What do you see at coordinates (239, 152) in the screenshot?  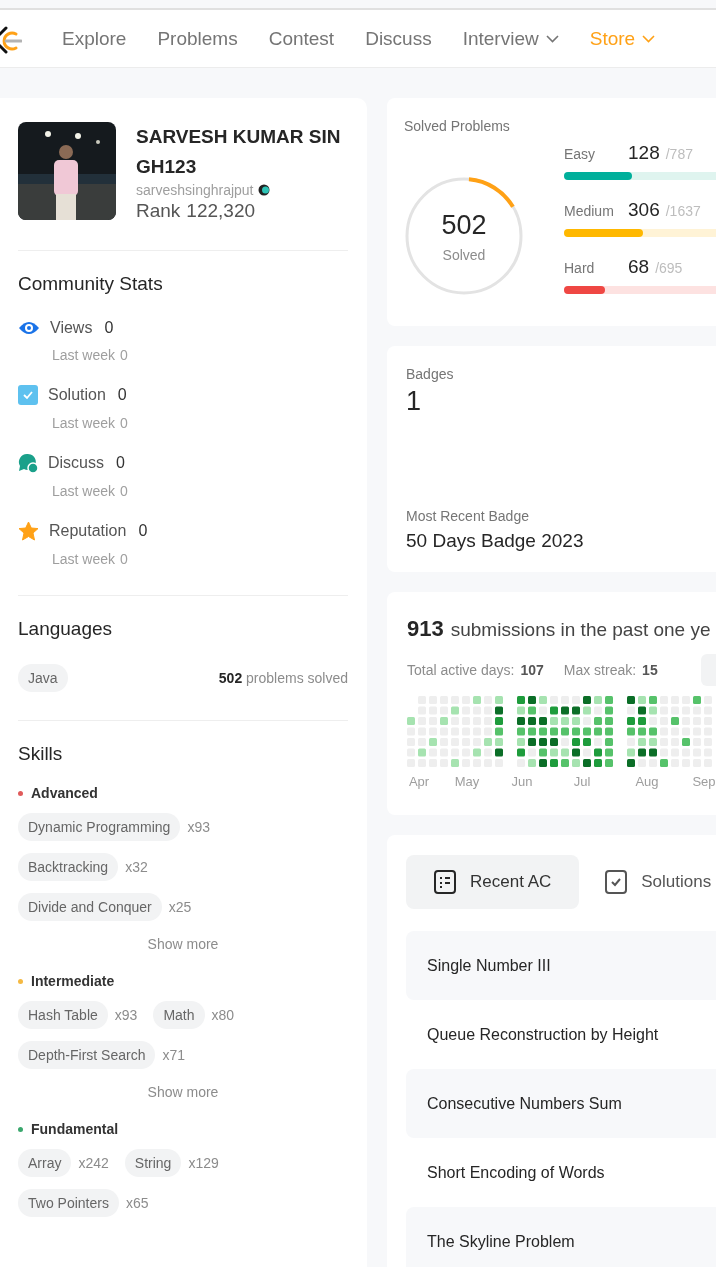 I see `user-name: SARVESH KUMAR SINGH123` at bounding box center [239, 152].